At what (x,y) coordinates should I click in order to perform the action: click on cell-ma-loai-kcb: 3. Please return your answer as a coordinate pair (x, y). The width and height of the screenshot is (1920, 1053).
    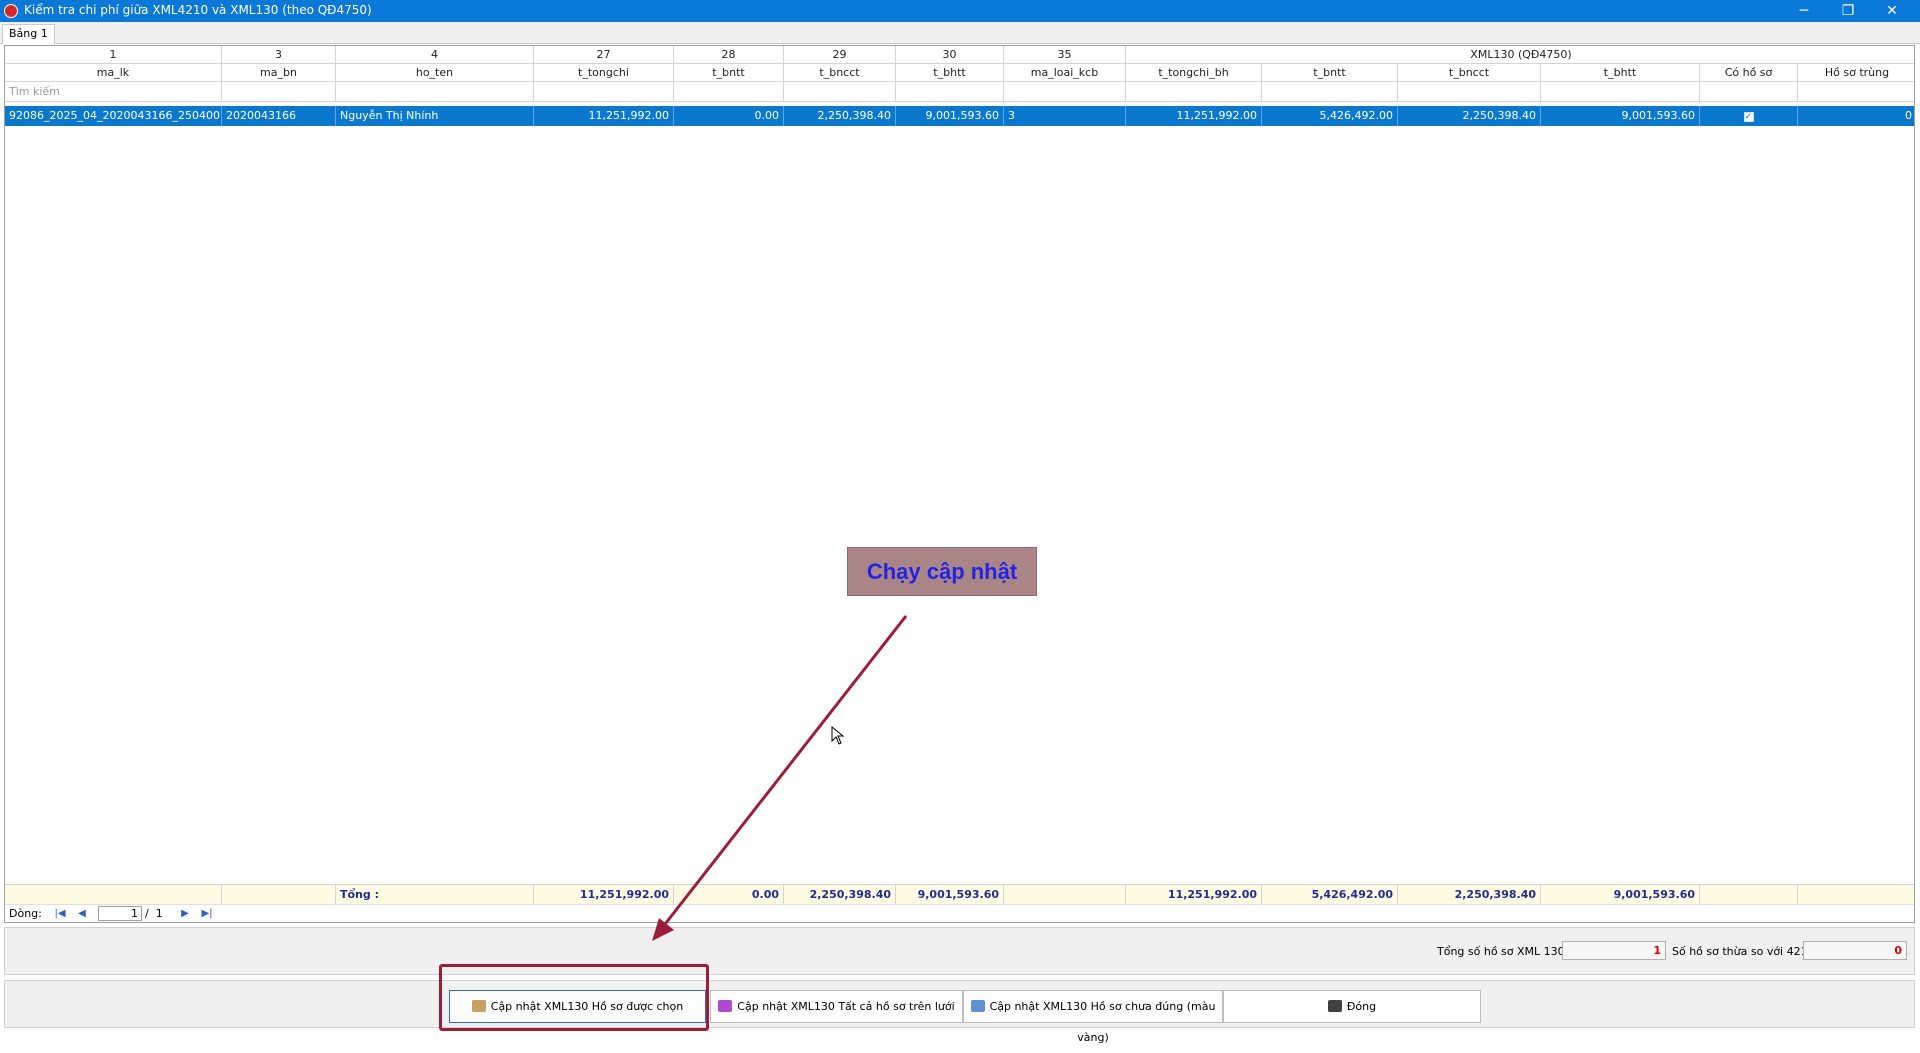
    Looking at the image, I should click on (1065, 116).